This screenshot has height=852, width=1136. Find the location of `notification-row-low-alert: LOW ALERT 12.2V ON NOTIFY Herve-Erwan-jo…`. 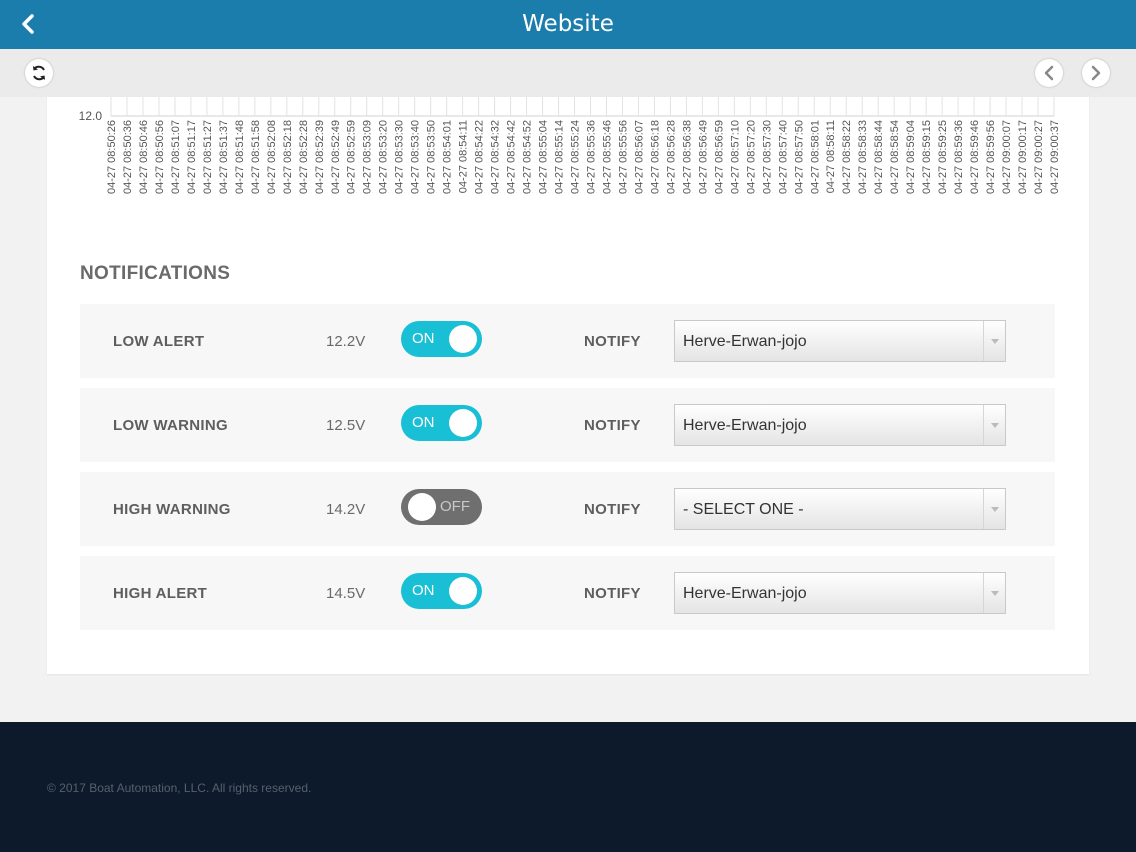

notification-row-low-alert: LOW ALERT 12.2V ON NOTIFY Herve-Erwan-jo… is located at coordinates (567, 341).